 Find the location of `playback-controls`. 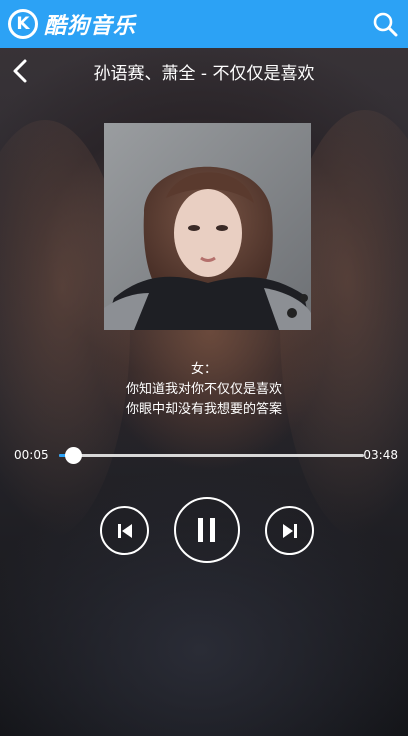

playback-controls is located at coordinates (204, 530).